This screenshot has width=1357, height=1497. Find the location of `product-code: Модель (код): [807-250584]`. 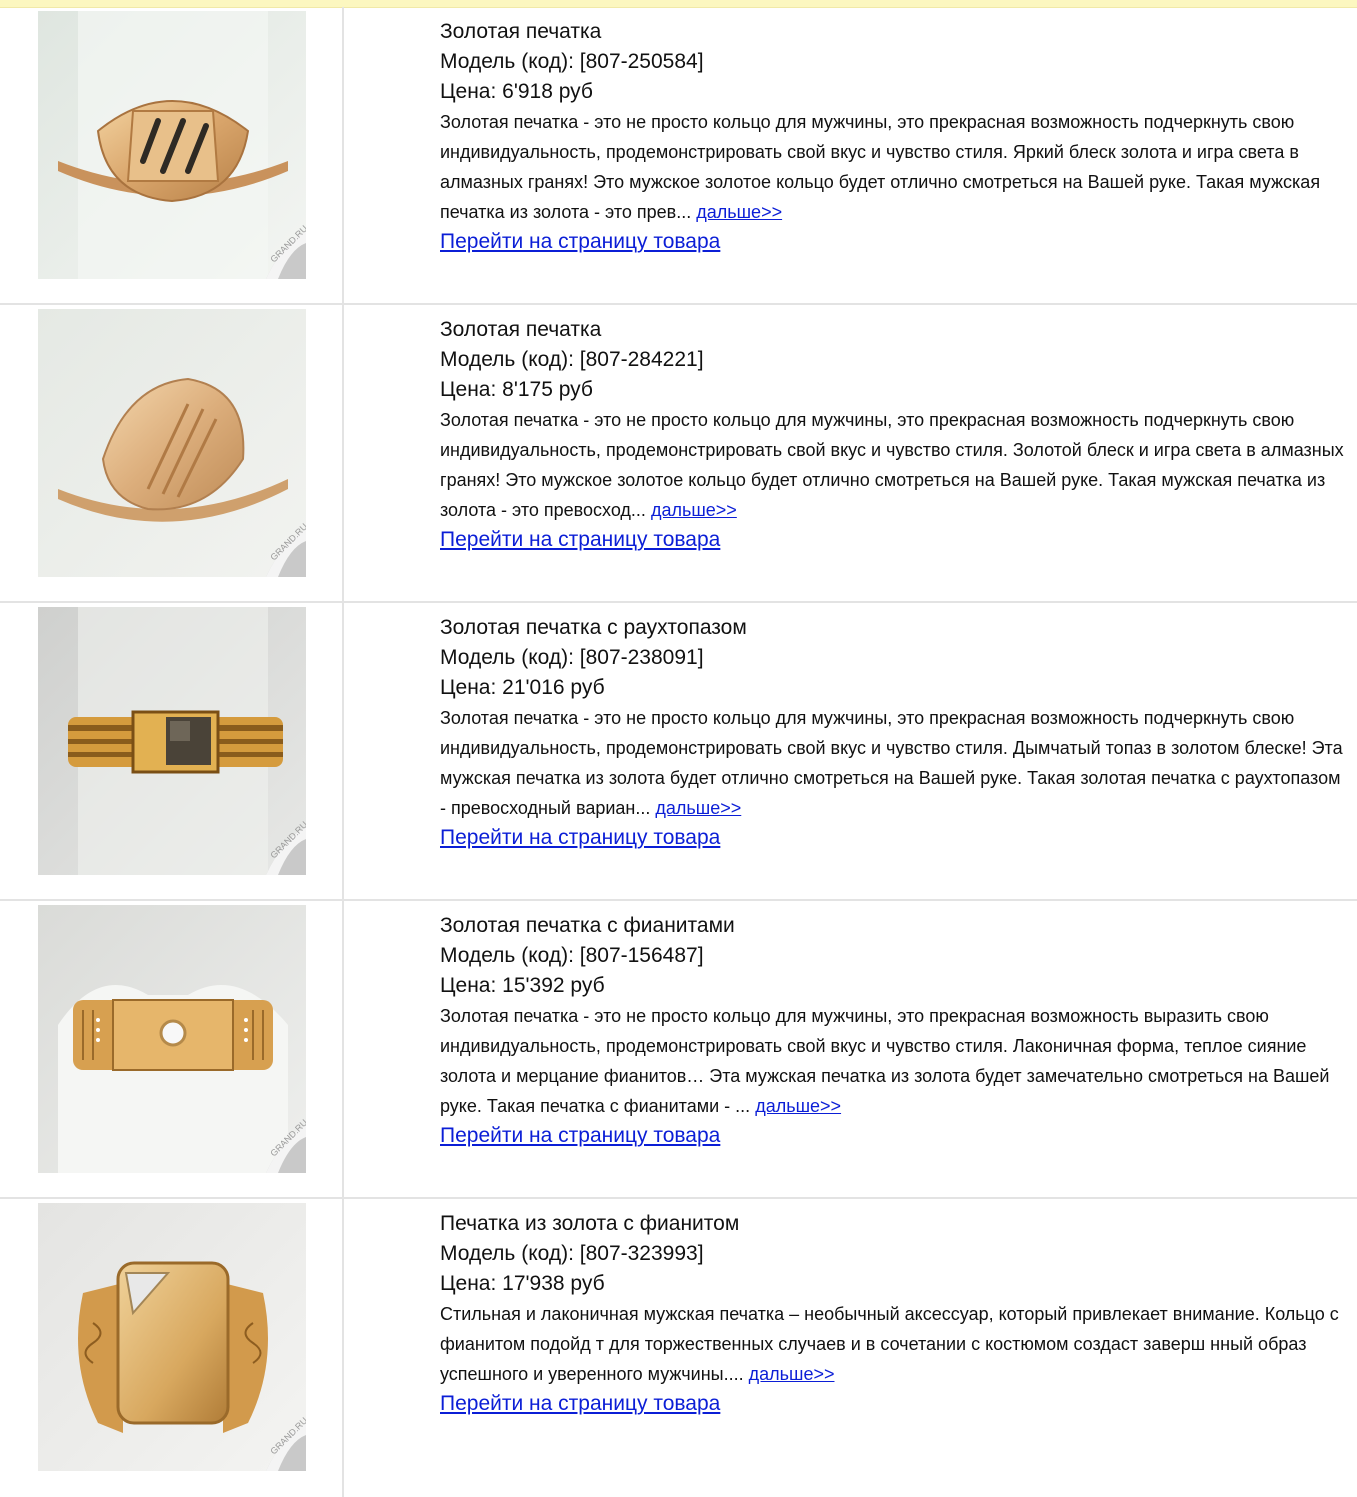

product-code: Модель (код): [807-250584] is located at coordinates (572, 61).